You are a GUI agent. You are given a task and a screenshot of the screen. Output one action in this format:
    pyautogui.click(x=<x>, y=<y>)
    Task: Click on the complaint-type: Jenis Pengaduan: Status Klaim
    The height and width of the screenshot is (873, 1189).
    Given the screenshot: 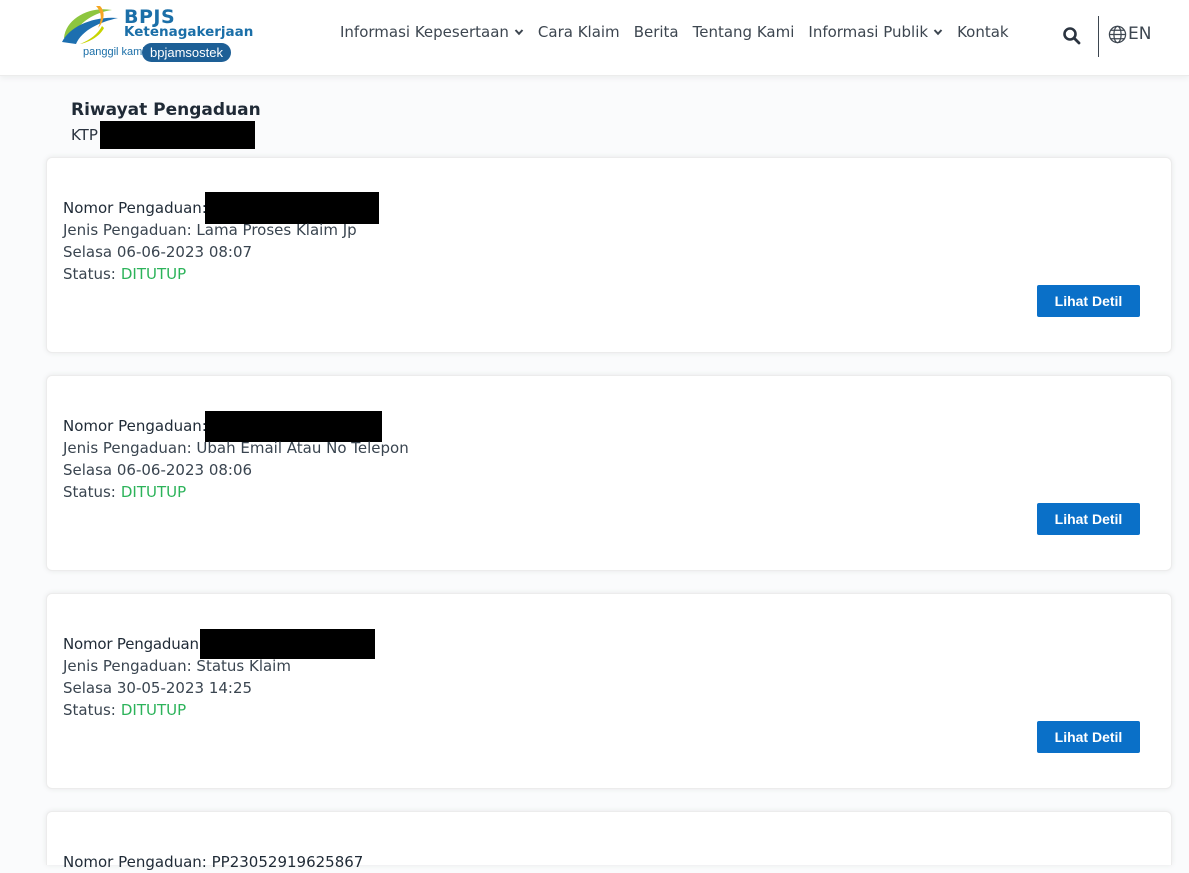 What is the action you would take?
    pyautogui.click(x=177, y=666)
    